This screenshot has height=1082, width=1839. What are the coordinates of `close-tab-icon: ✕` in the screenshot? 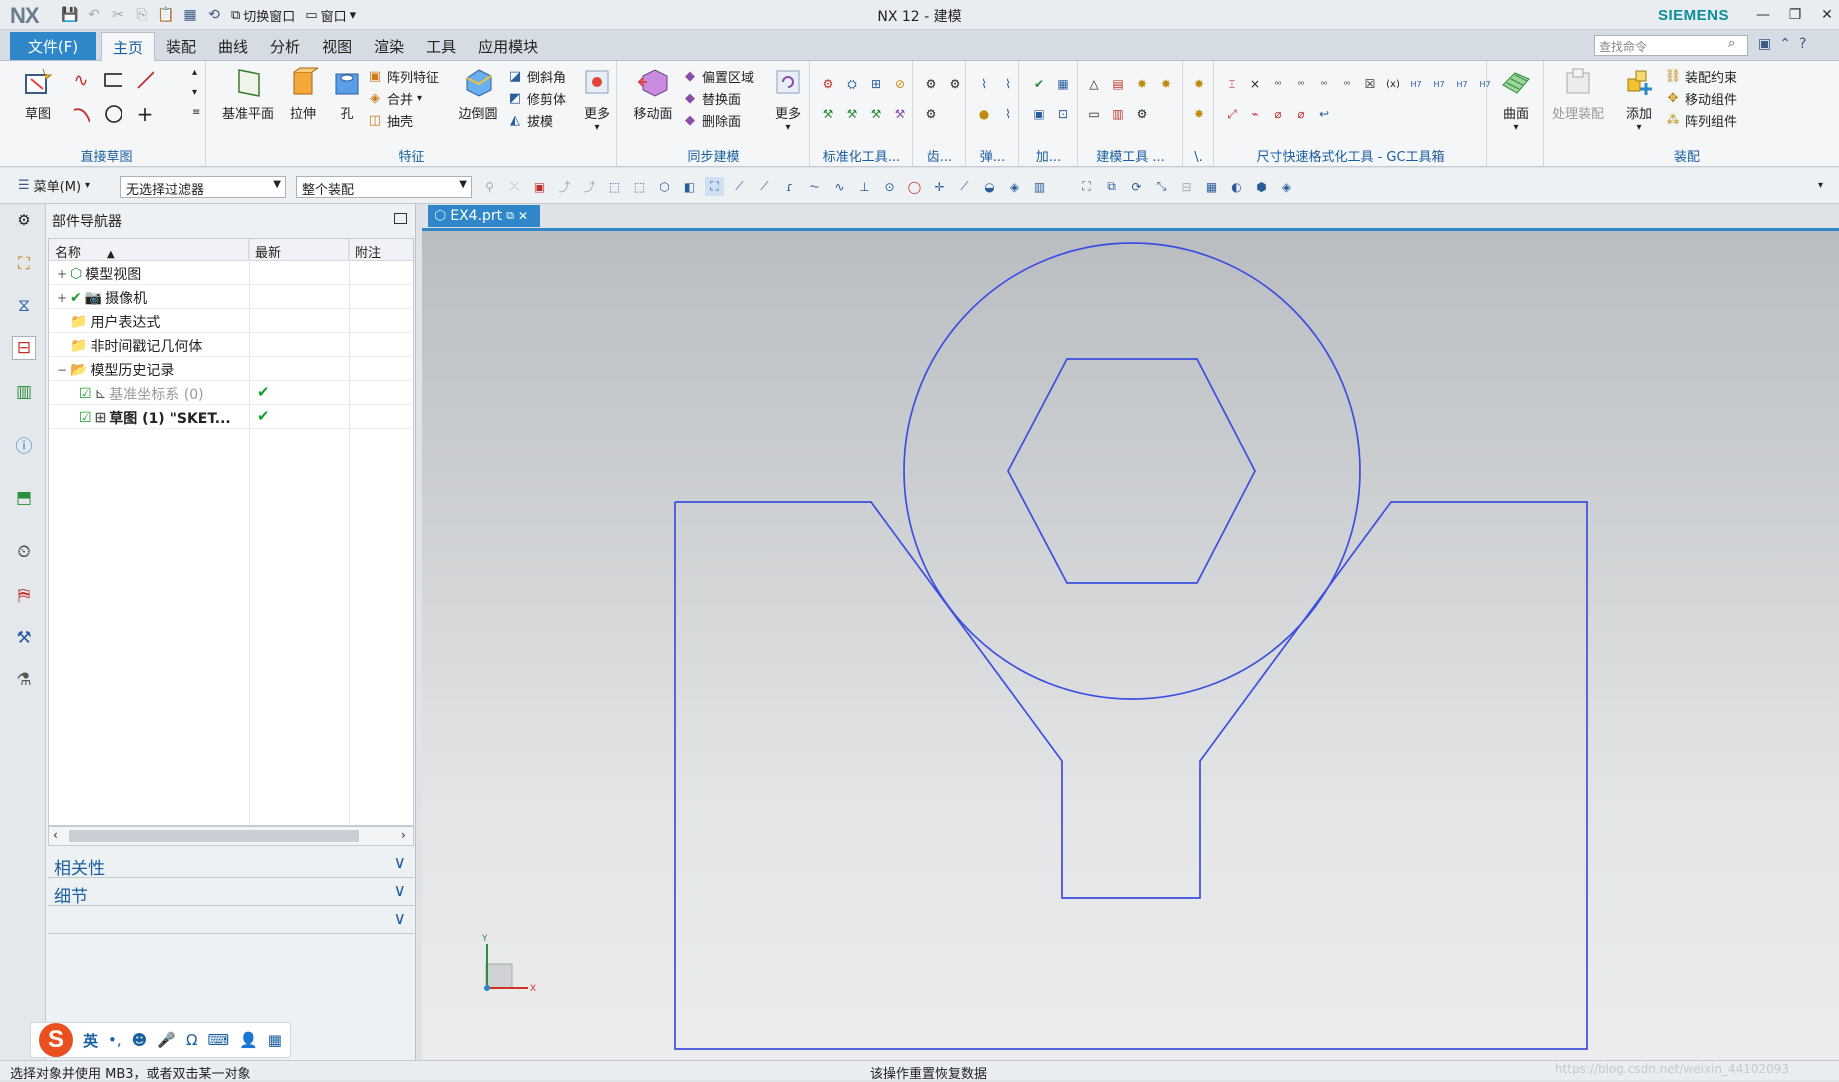 It's located at (523, 216).